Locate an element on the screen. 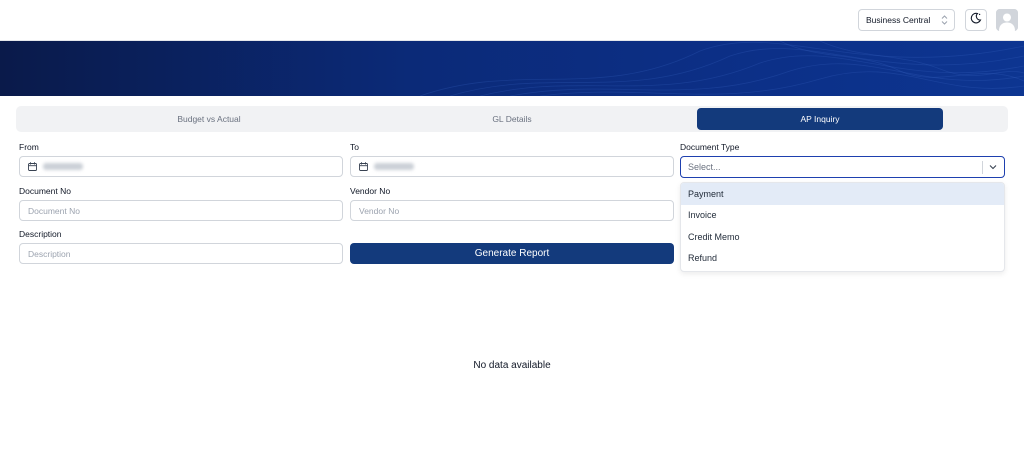 The width and height of the screenshot is (1024, 454). tab-label: AP Inquiry is located at coordinates (820, 119).